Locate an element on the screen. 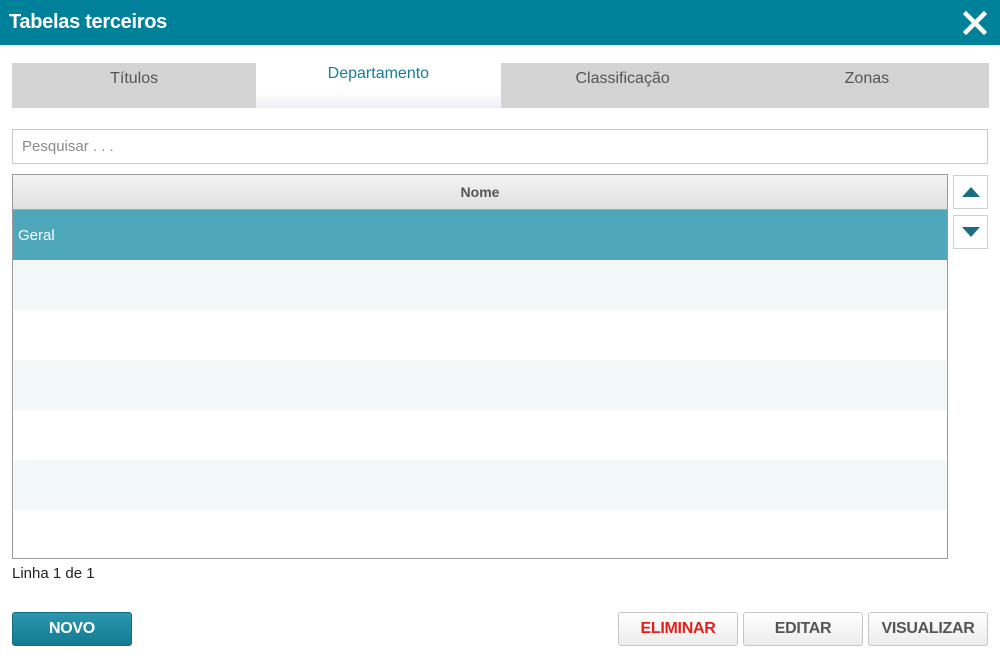 Image resolution: width=1000 pixels, height=659 pixels. tab-titulos: Títulos is located at coordinates (134, 85).